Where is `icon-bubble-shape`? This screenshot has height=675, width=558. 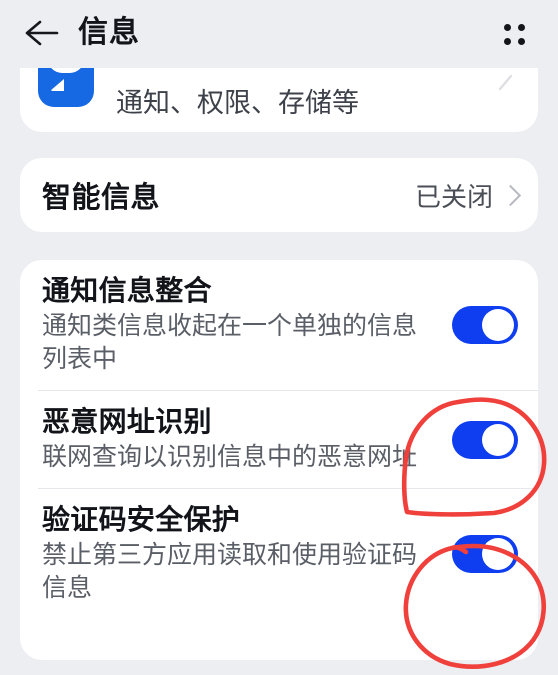 icon-bubble-shape is located at coordinates (66, 87).